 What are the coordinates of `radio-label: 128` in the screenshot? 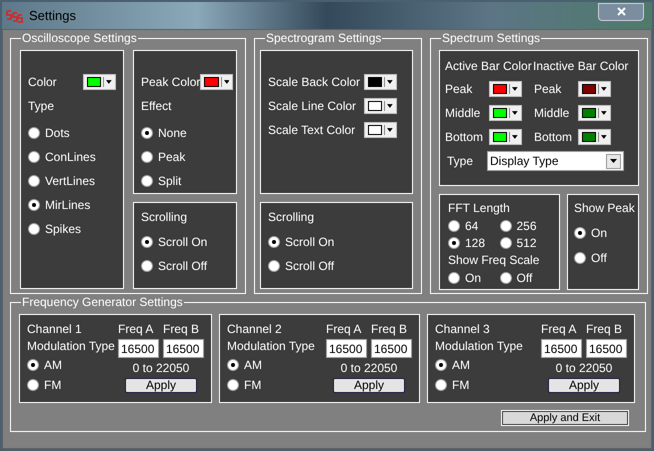 It's located at (475, 243).